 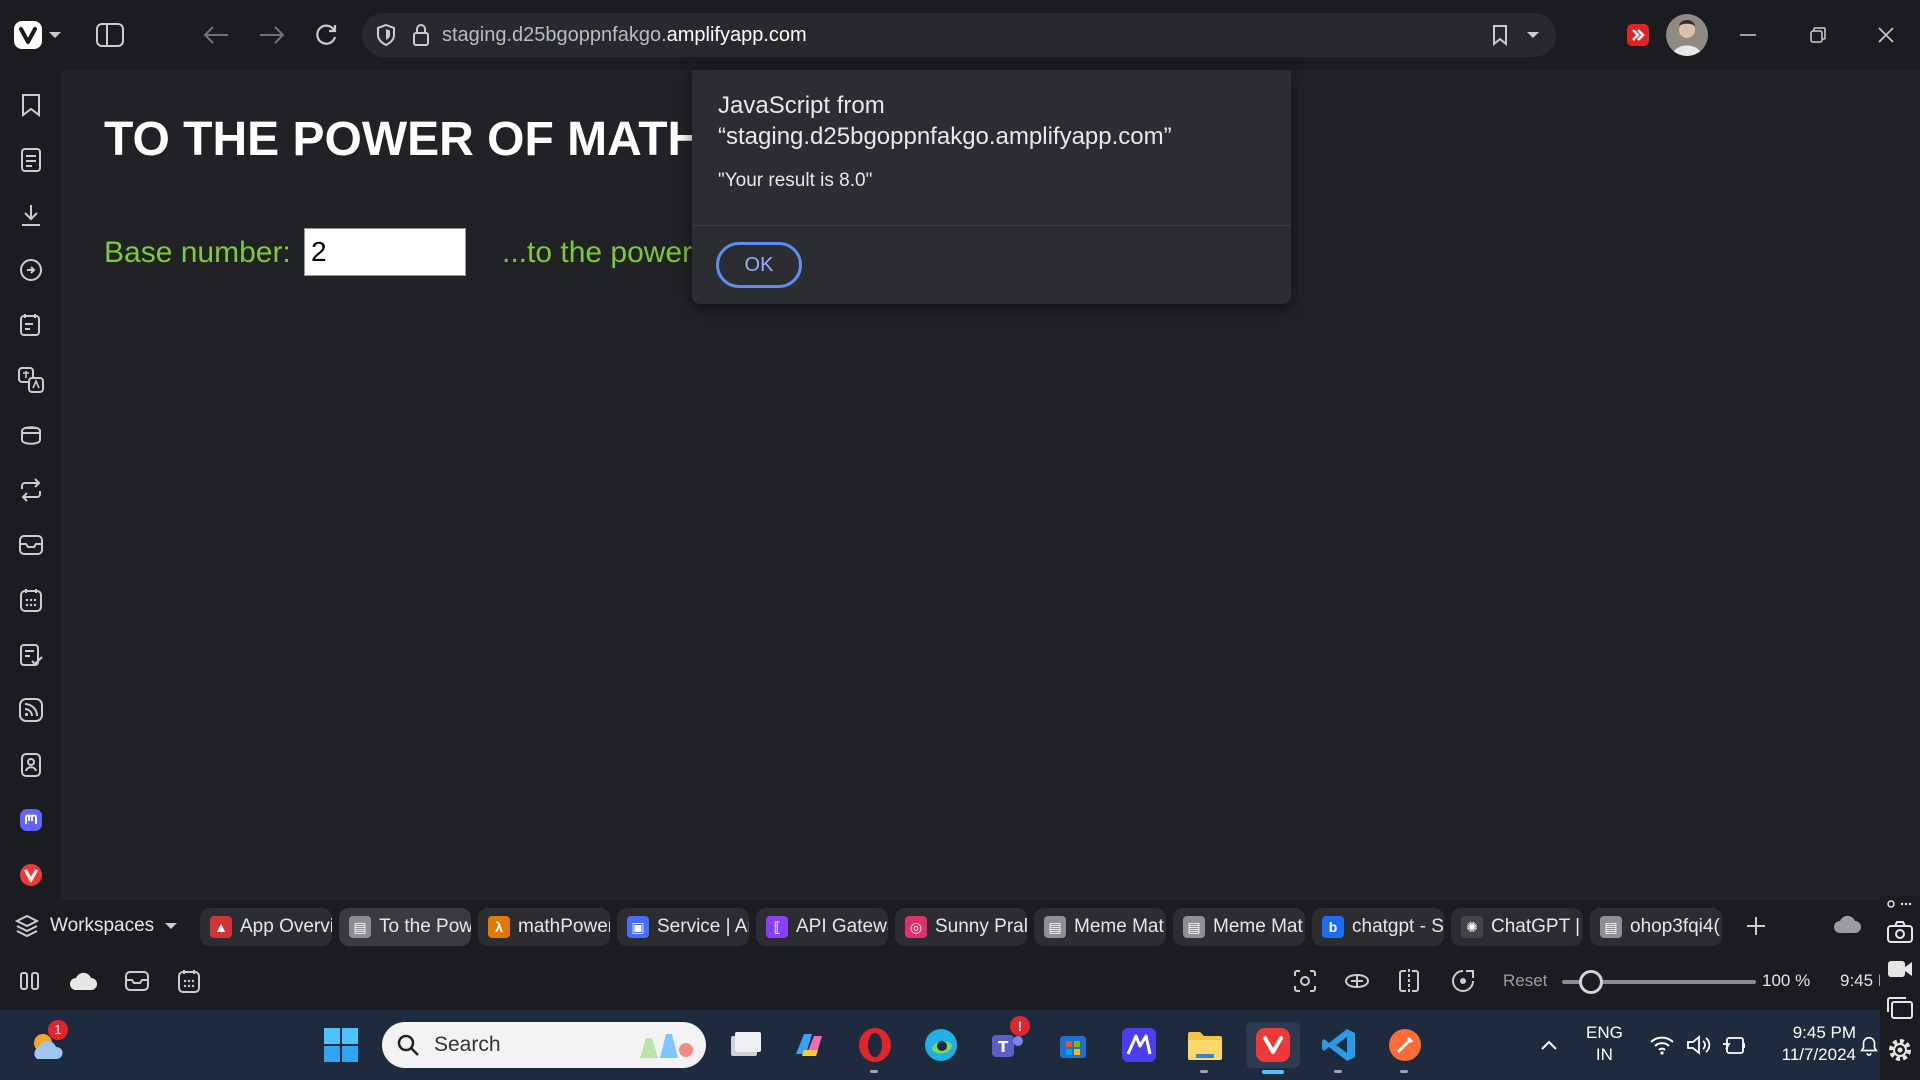 What do you see at coordinates (385, 252) in the screenshot?
I see `base-number-input` at bounding box center [385, 252].